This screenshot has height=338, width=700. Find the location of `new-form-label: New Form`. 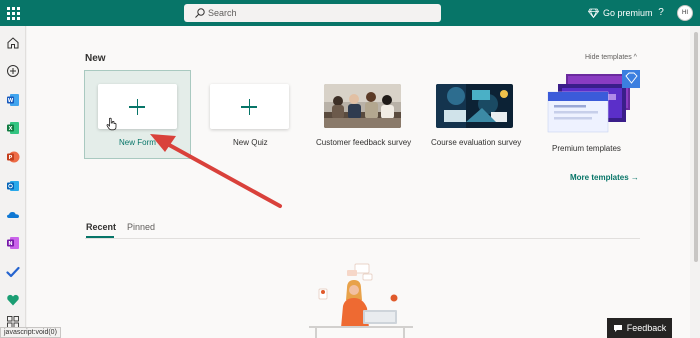

new-form-label: New Form is located at coordinates (137, 142).